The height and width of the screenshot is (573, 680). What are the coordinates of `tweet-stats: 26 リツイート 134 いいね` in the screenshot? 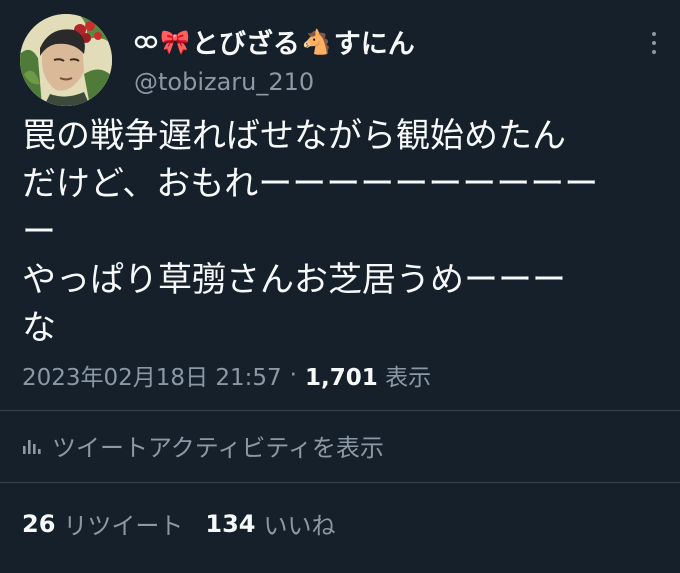 It's located at (179, 523).